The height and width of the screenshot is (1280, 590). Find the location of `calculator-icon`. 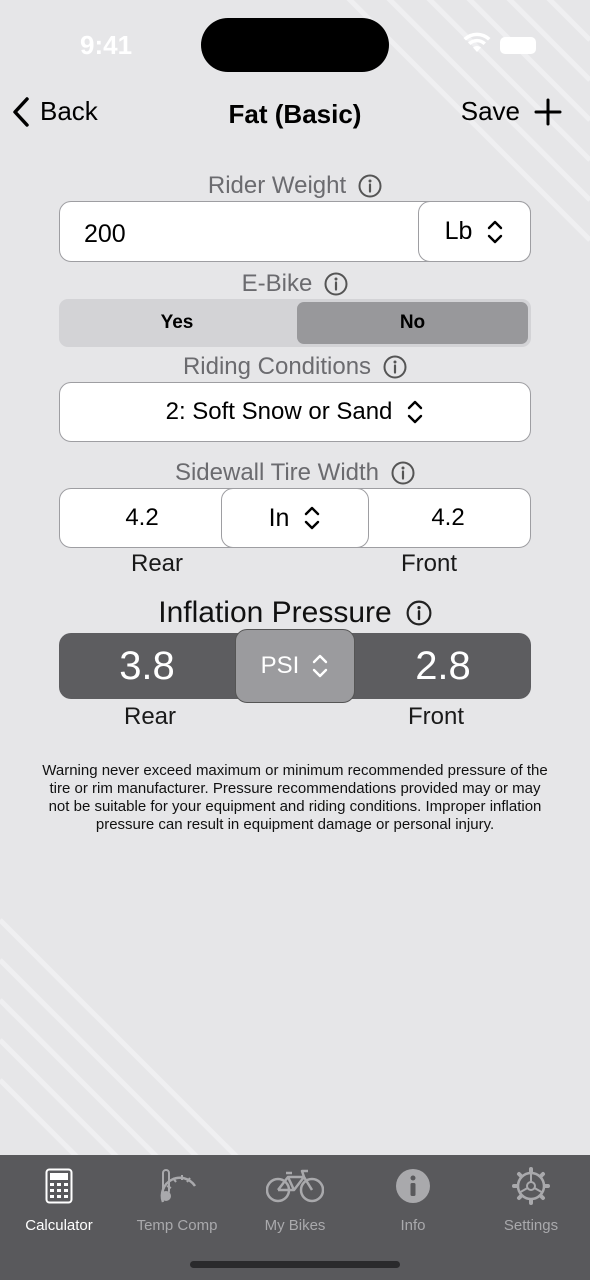

calculator-icon is located at coordinates (59, 1186).